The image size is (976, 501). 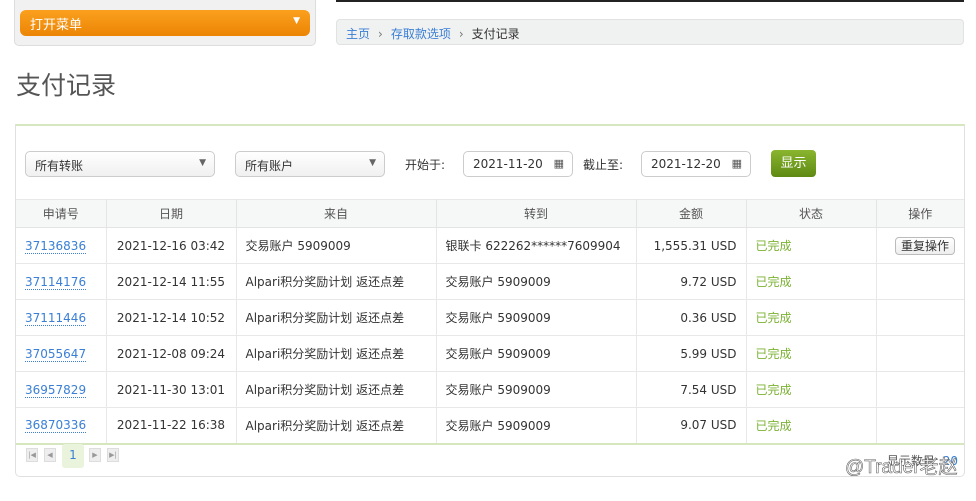 What do you see at coordinates (56, 282) in the screenshot?
I see `request-id-link: 37114176` at bounding box center [56, 282].